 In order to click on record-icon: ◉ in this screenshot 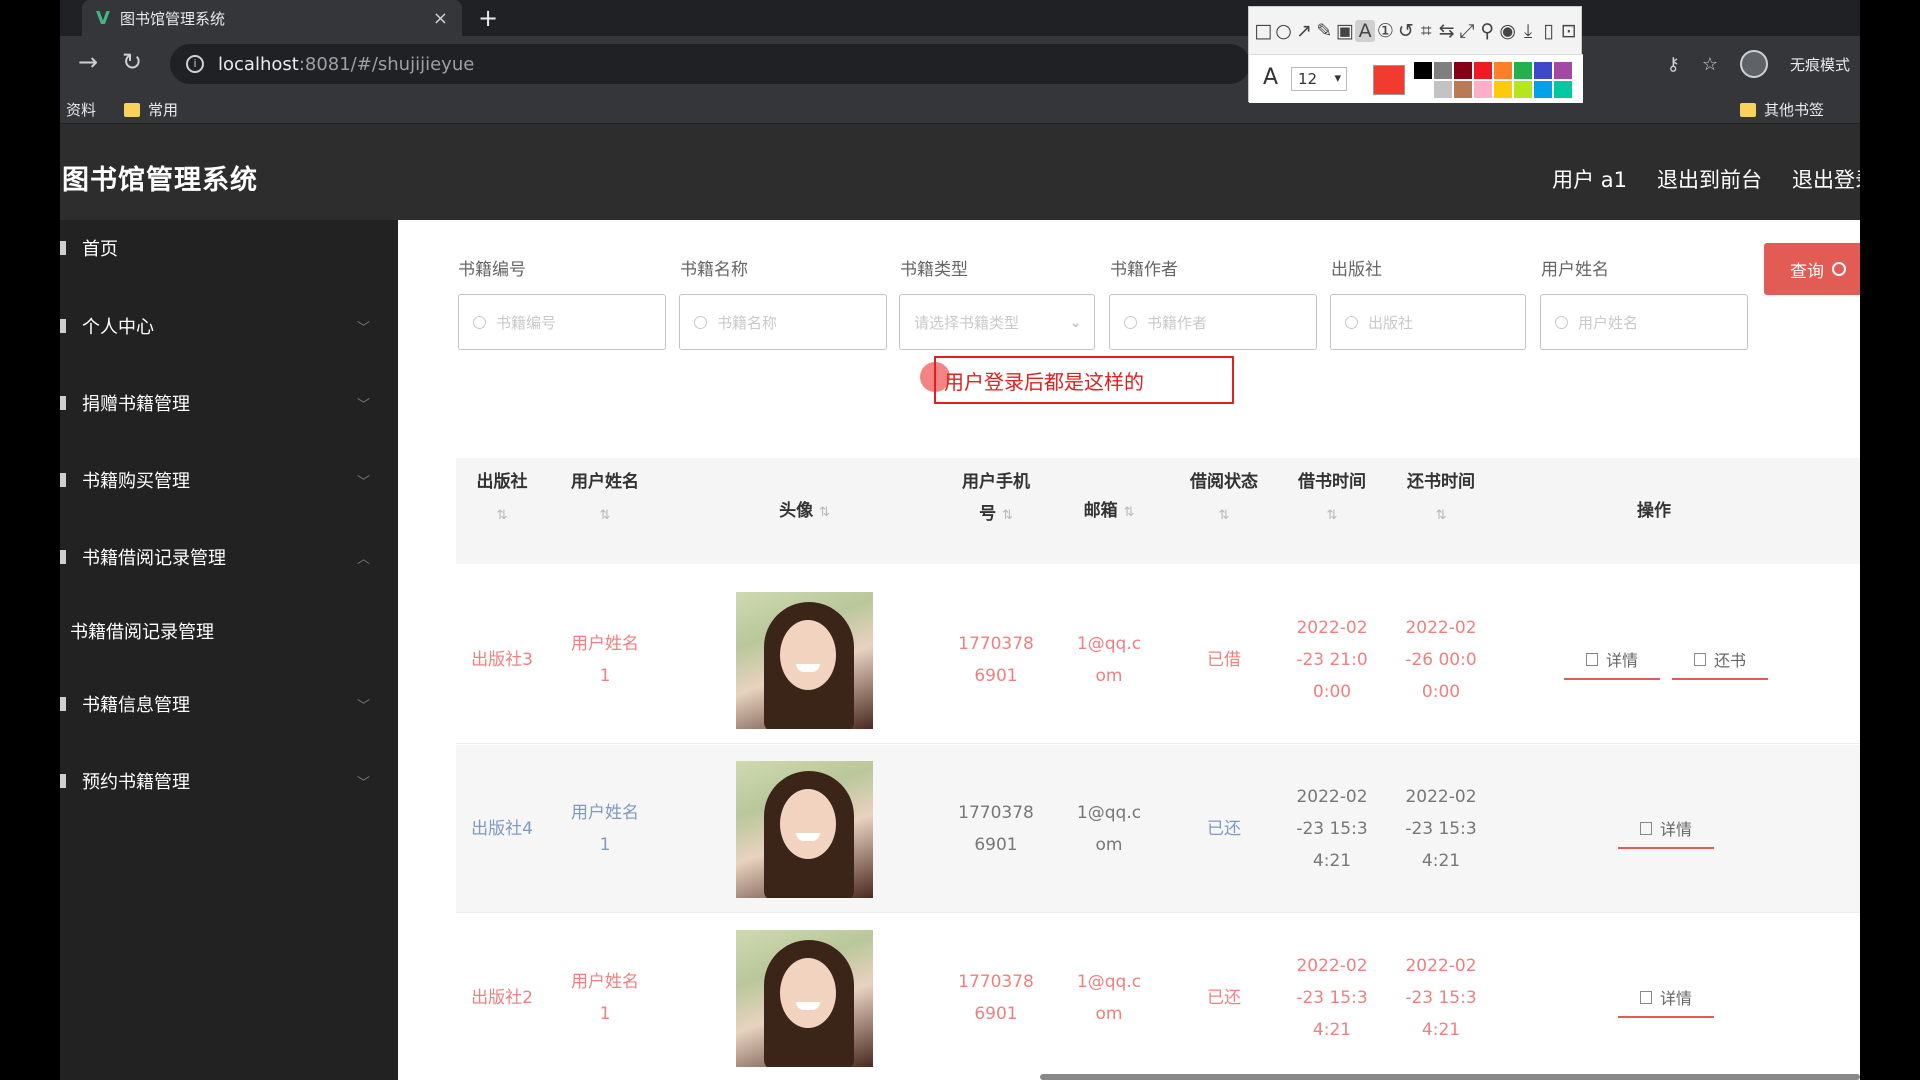, I will do `click(1508, 31)`.